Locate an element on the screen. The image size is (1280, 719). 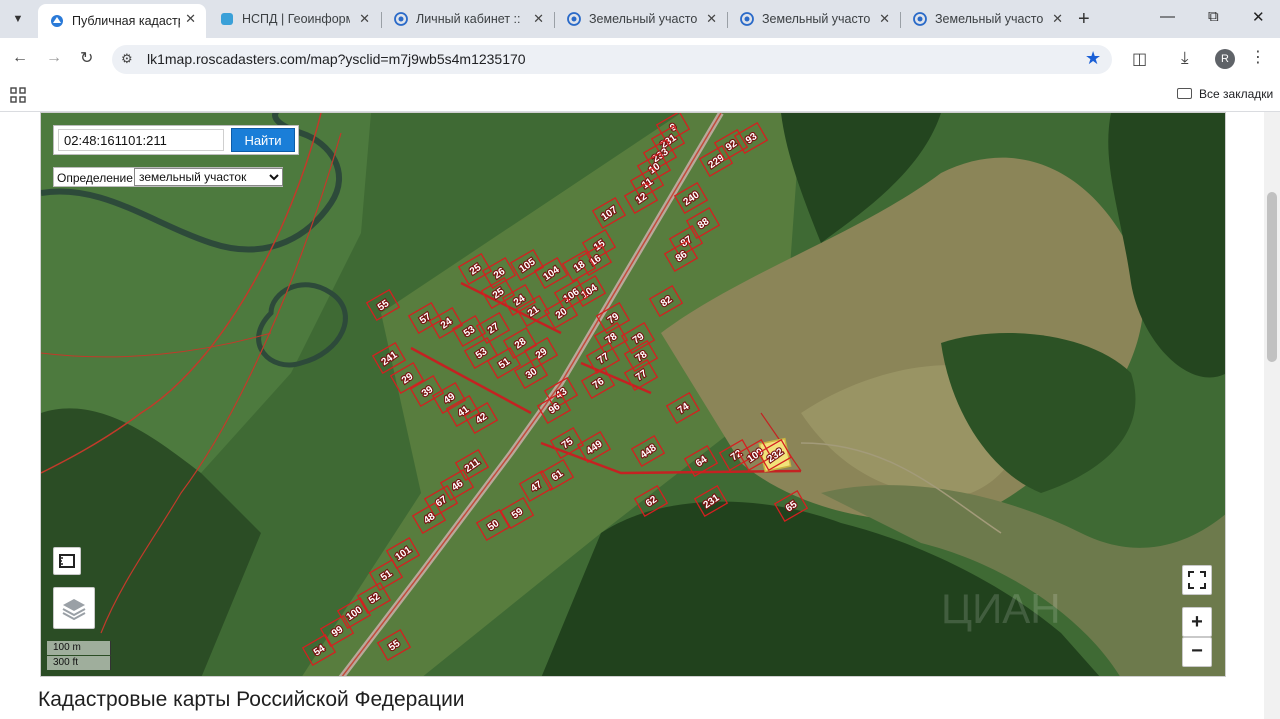
reload-icon: ↻ is located at coordinates (87, 58).